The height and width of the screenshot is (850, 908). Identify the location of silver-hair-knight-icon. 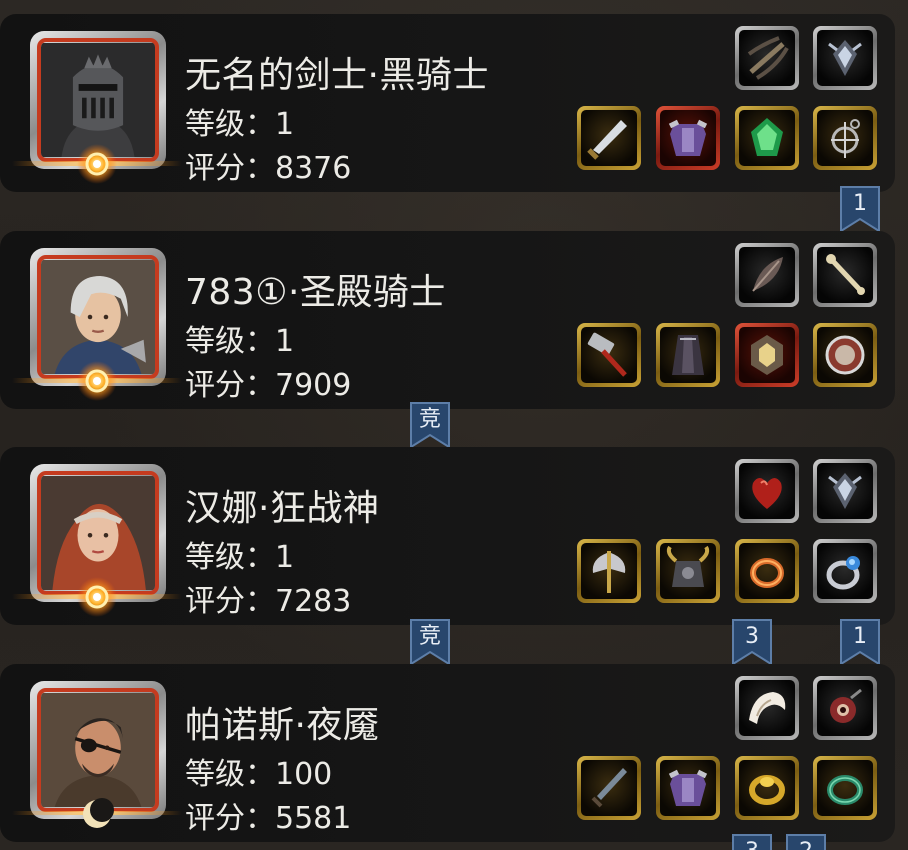
(98, 317).